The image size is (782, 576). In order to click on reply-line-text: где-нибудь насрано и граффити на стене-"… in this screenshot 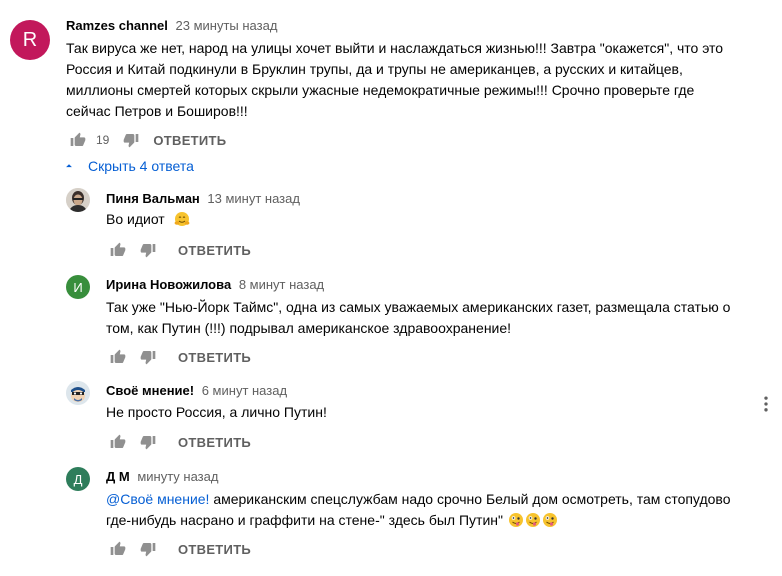, I will do `click(304, 520)`.